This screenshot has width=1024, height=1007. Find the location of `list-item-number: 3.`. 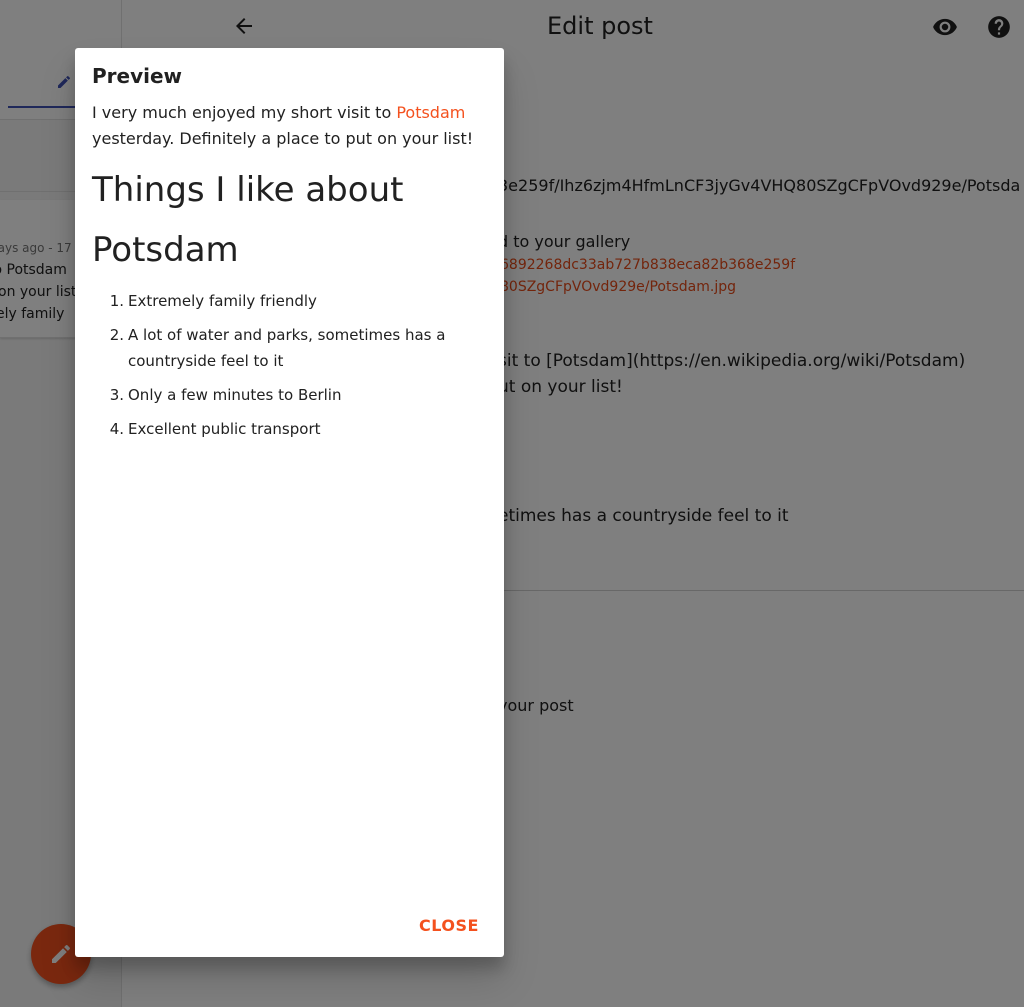

list-item-number: 3. is located at coordinates (116, 395).